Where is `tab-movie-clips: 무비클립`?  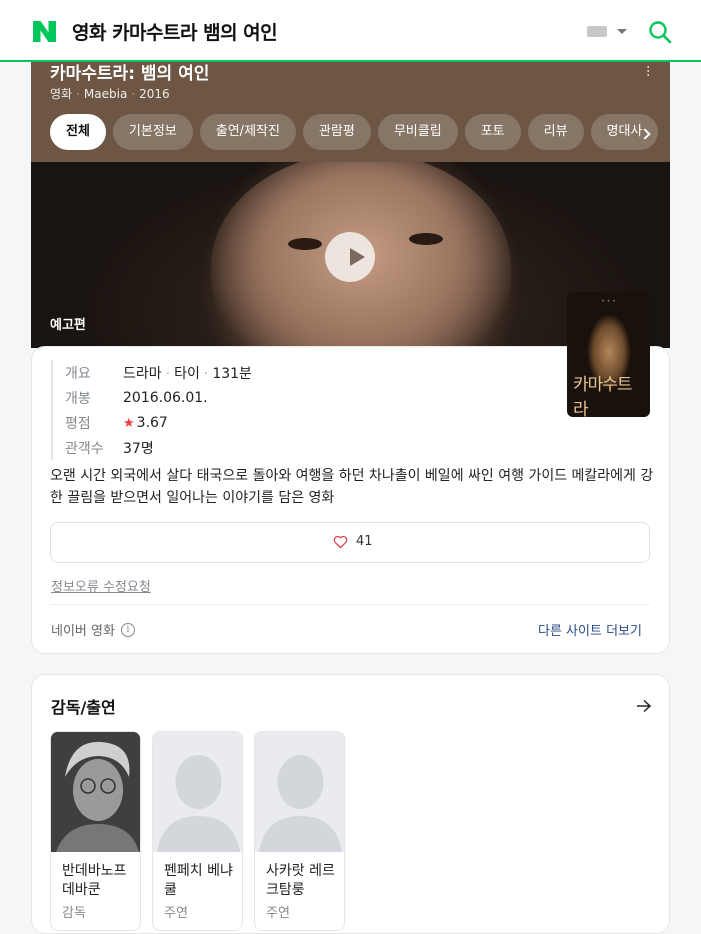
tab-movie-clips: 무비클립 is located at coordinates (417, 132).